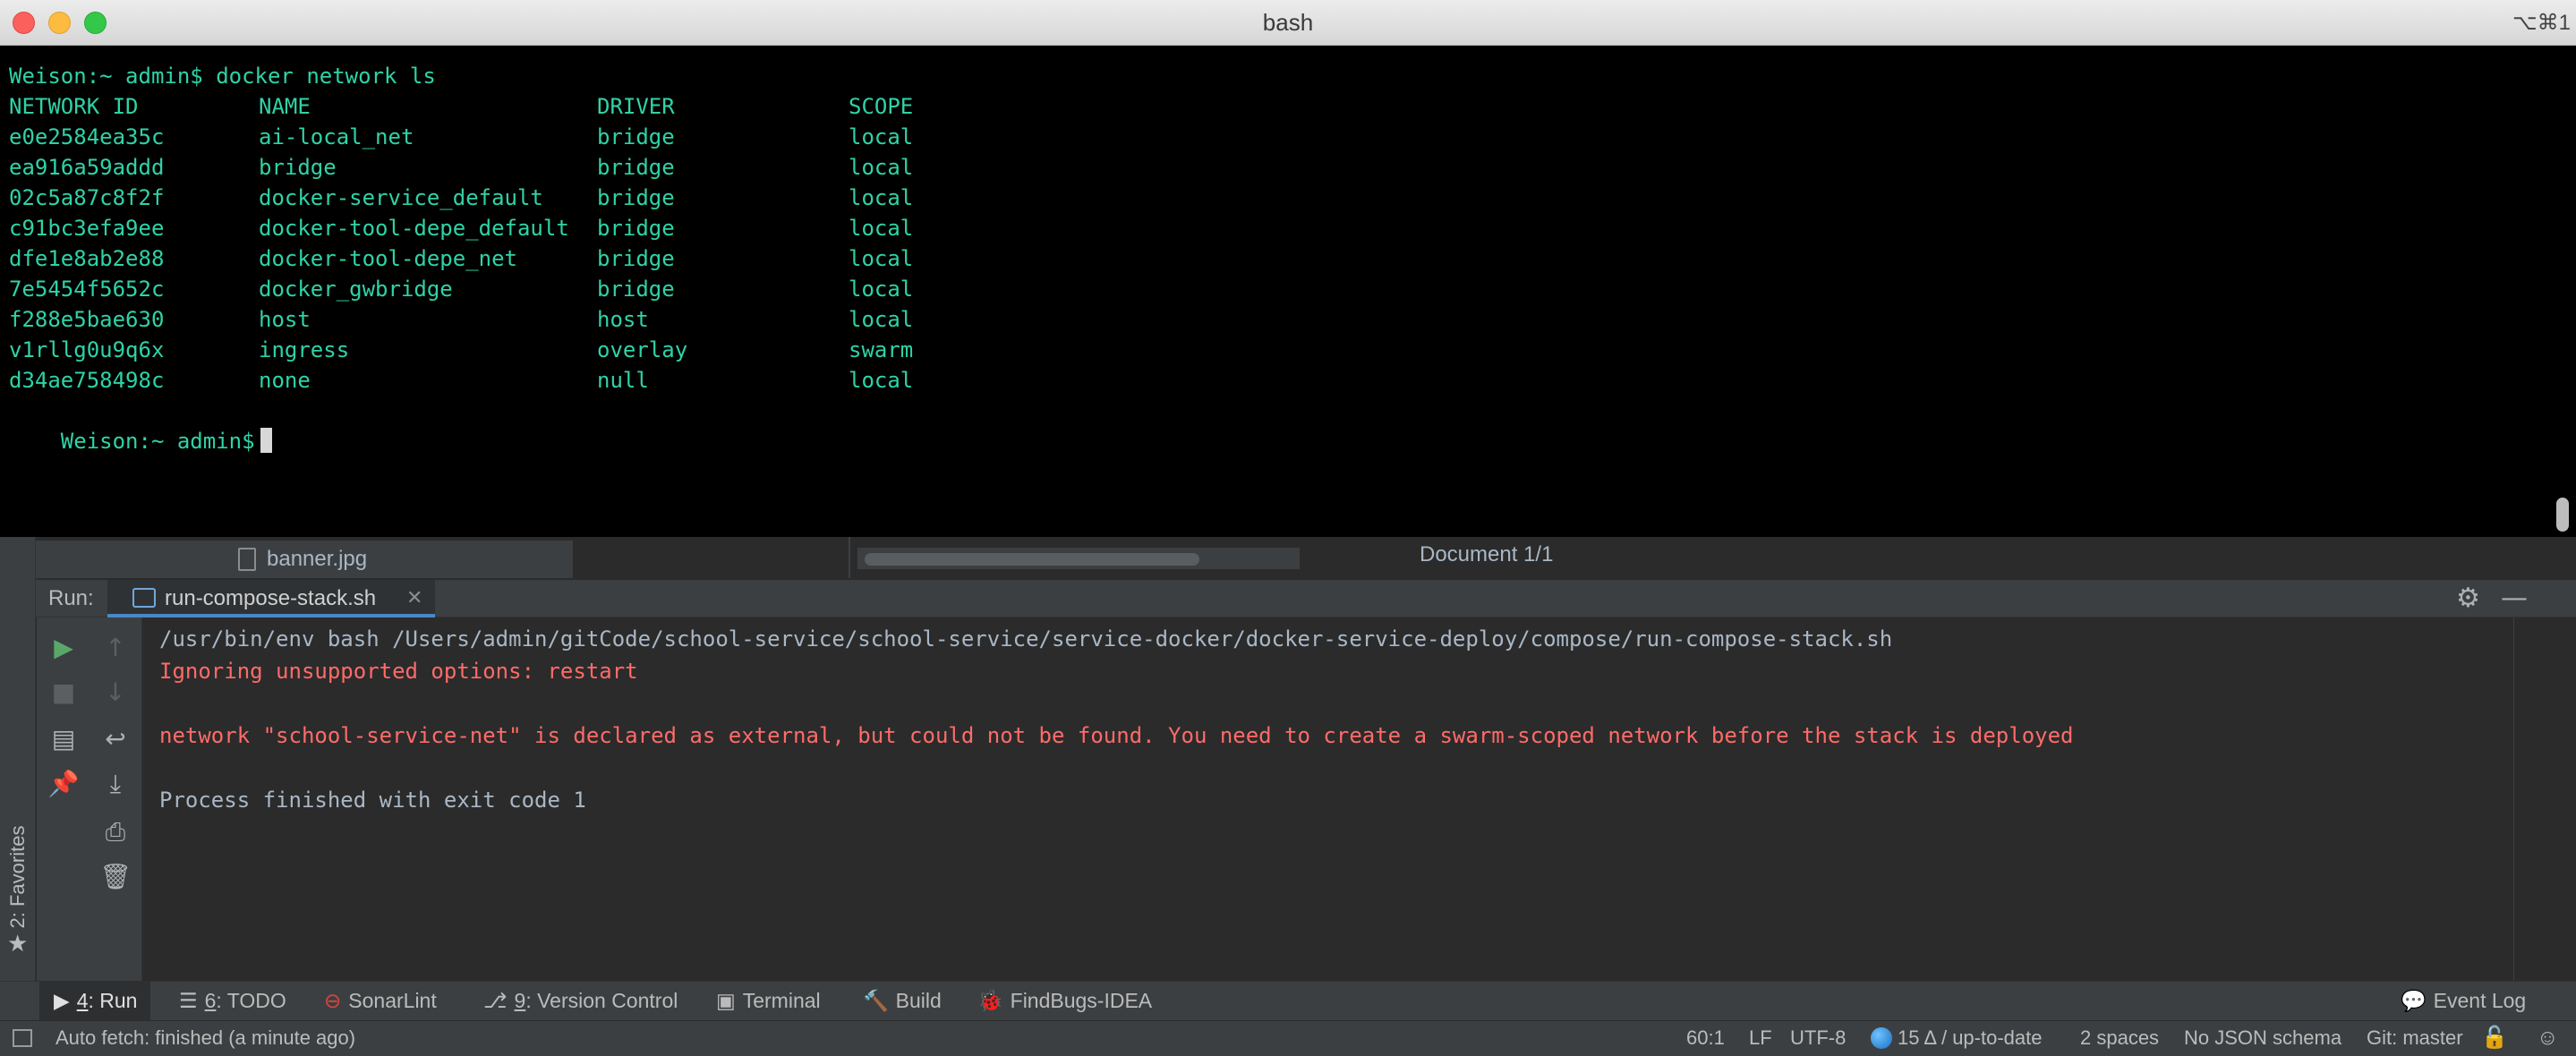 This screenshot has height=1056, width=2576. I want to click on editor-tab-label: banner.jpg, so click(317, 559).